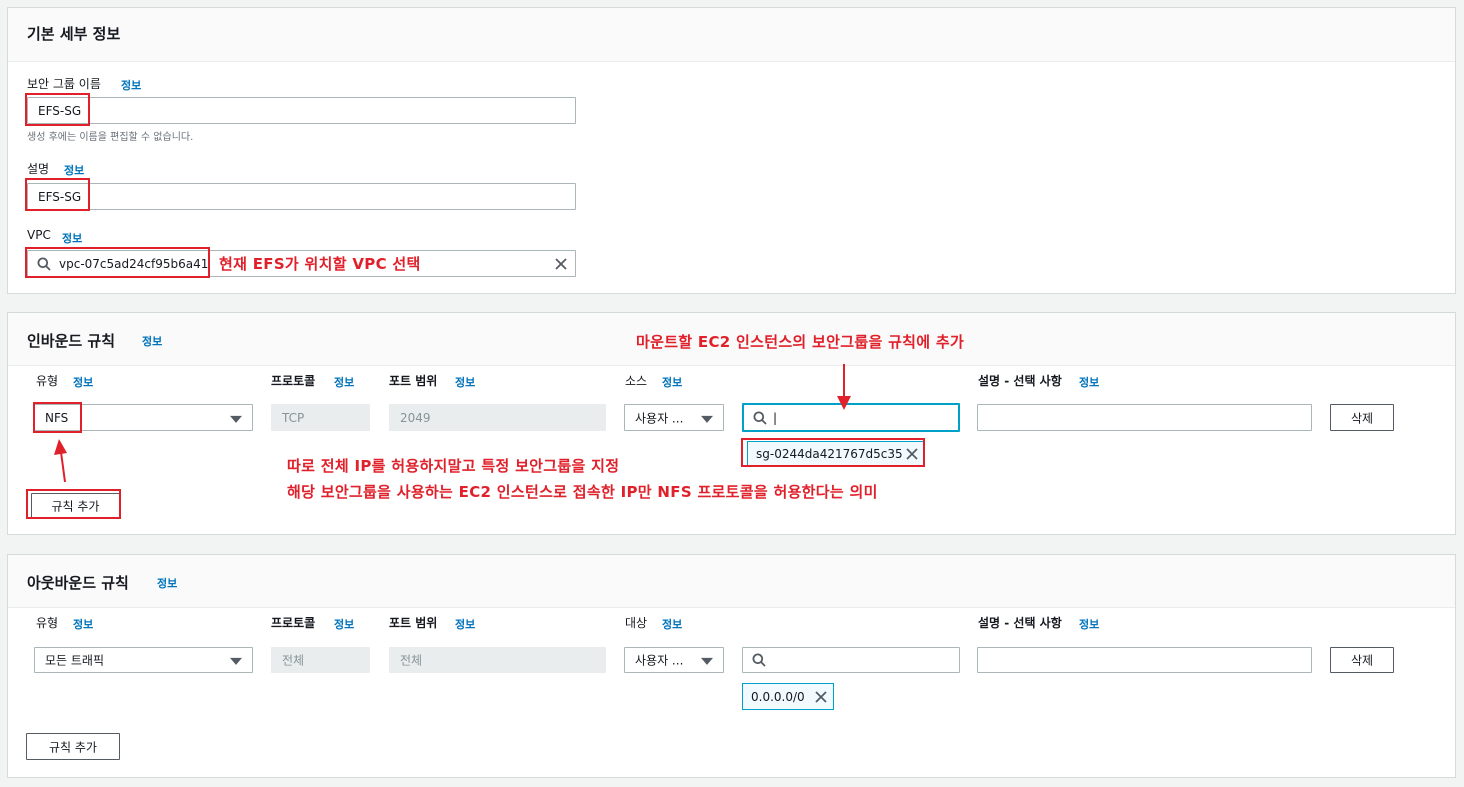 The image size is (1464, 787). Describe the element at coordinates (452, 423) in the screenshot. I see `annotation-arrows` at that location.